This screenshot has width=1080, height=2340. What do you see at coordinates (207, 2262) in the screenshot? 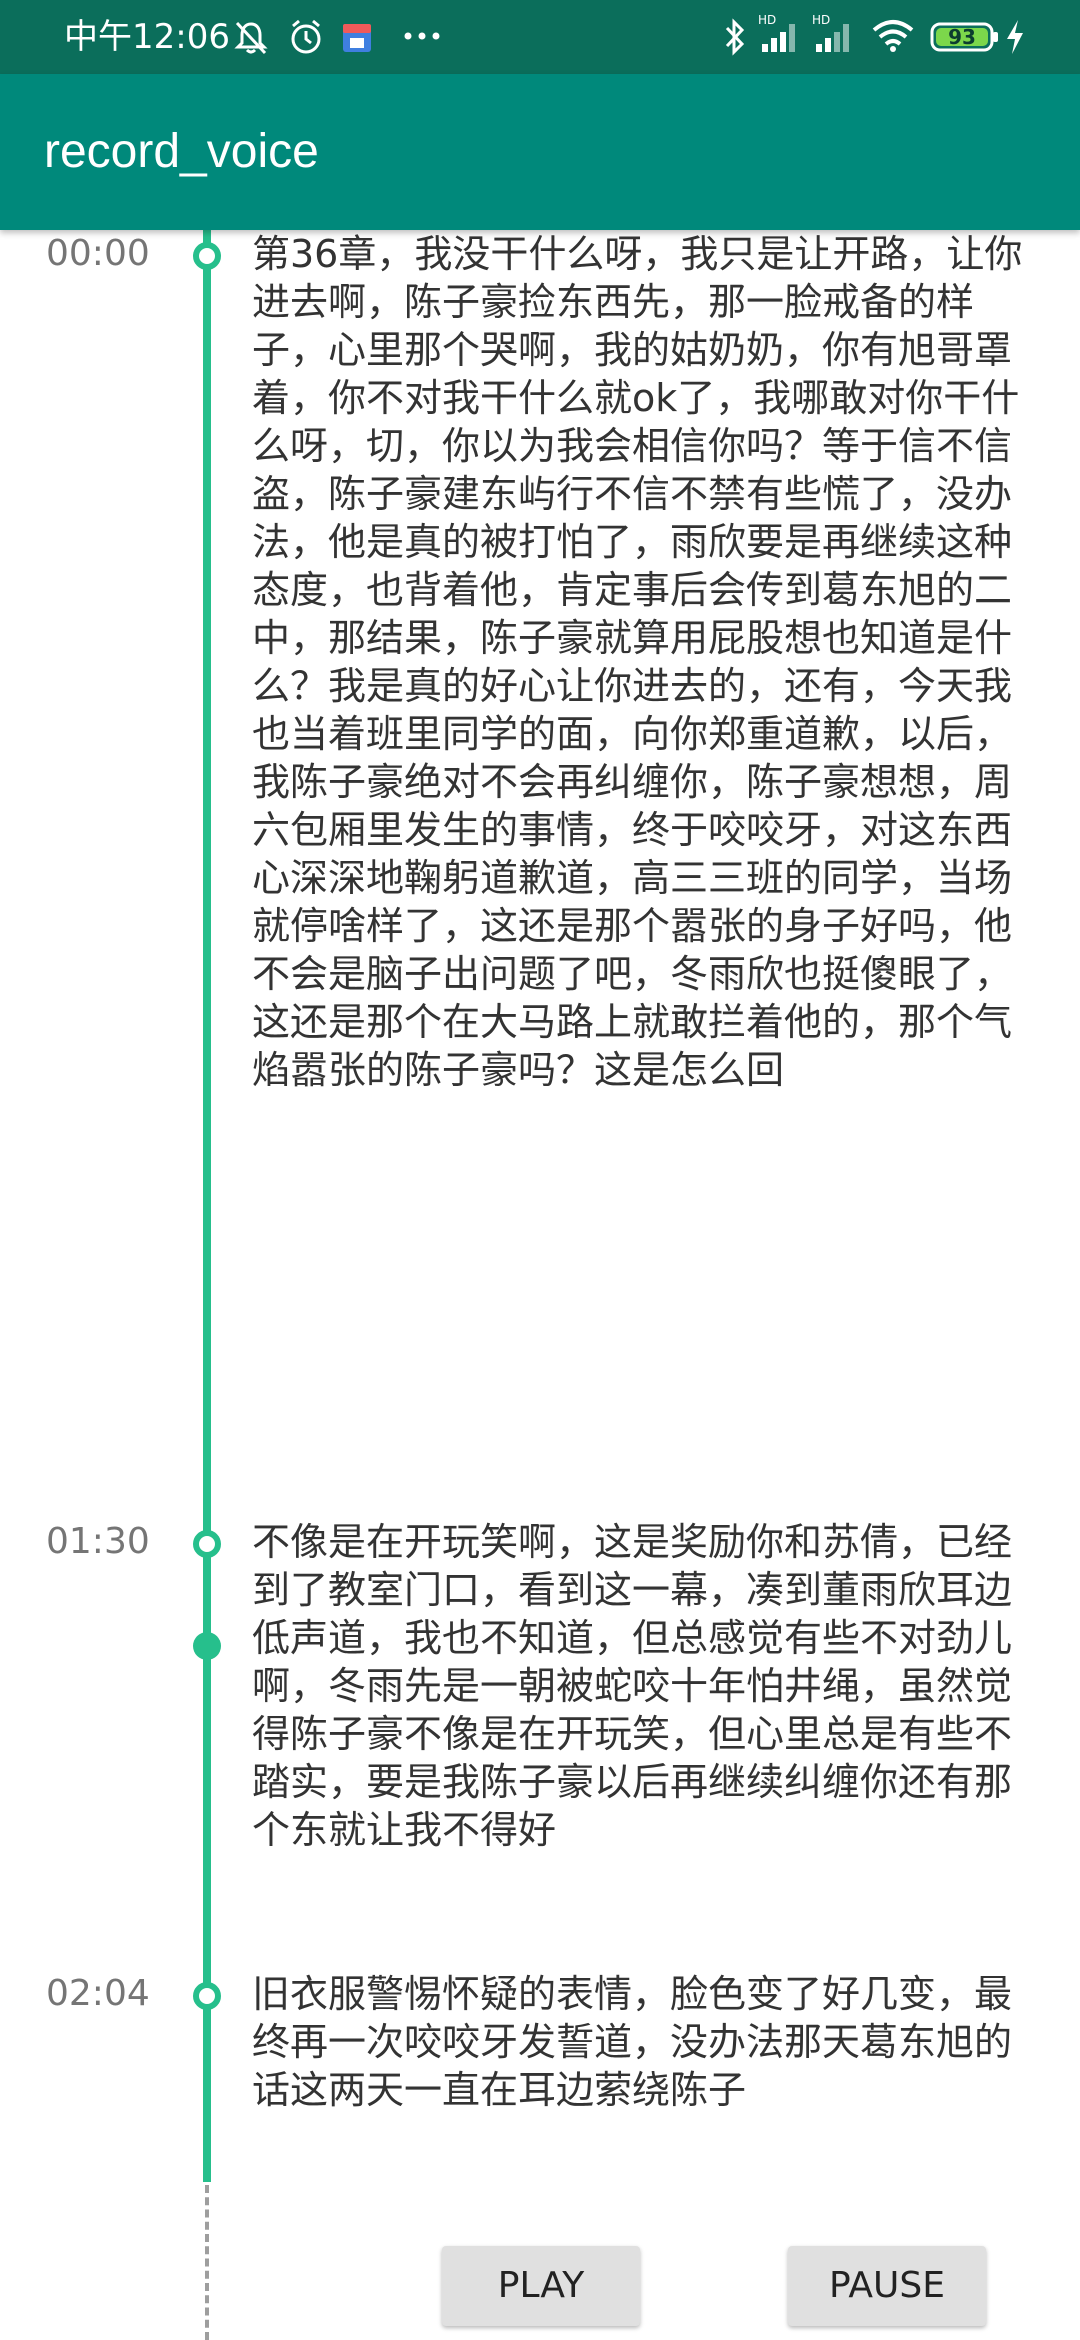
I see `timeline-line-dashed` at bounding box center [207, 2262].